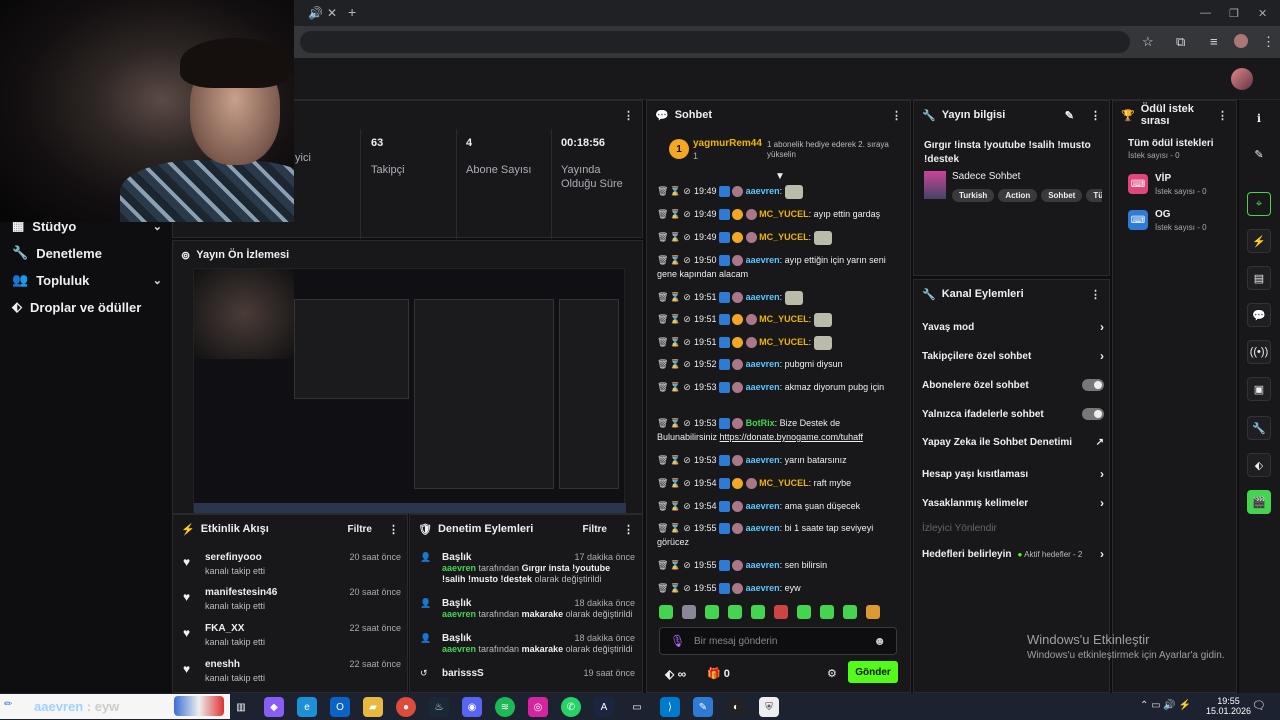  Describe the element at coordinates (1259, 204) in the screenshot. I see `scan-icon: ⌖` at that location.